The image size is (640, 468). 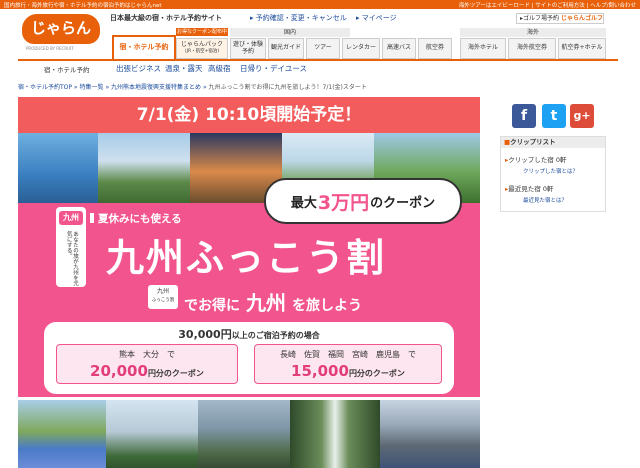 I want to click on overseas-group-label: 海外, so click(x=533, y=32).